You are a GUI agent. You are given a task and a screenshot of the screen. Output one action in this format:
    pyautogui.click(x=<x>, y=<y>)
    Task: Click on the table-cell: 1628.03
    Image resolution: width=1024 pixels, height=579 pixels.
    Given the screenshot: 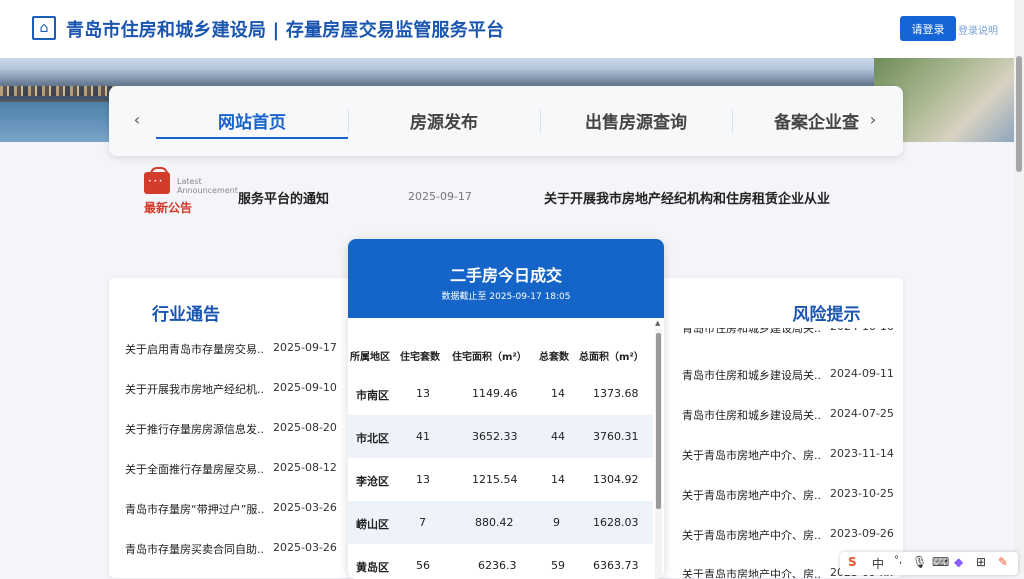 What is the action you would take?
    pyautogui.click(x=616, y=522)
    